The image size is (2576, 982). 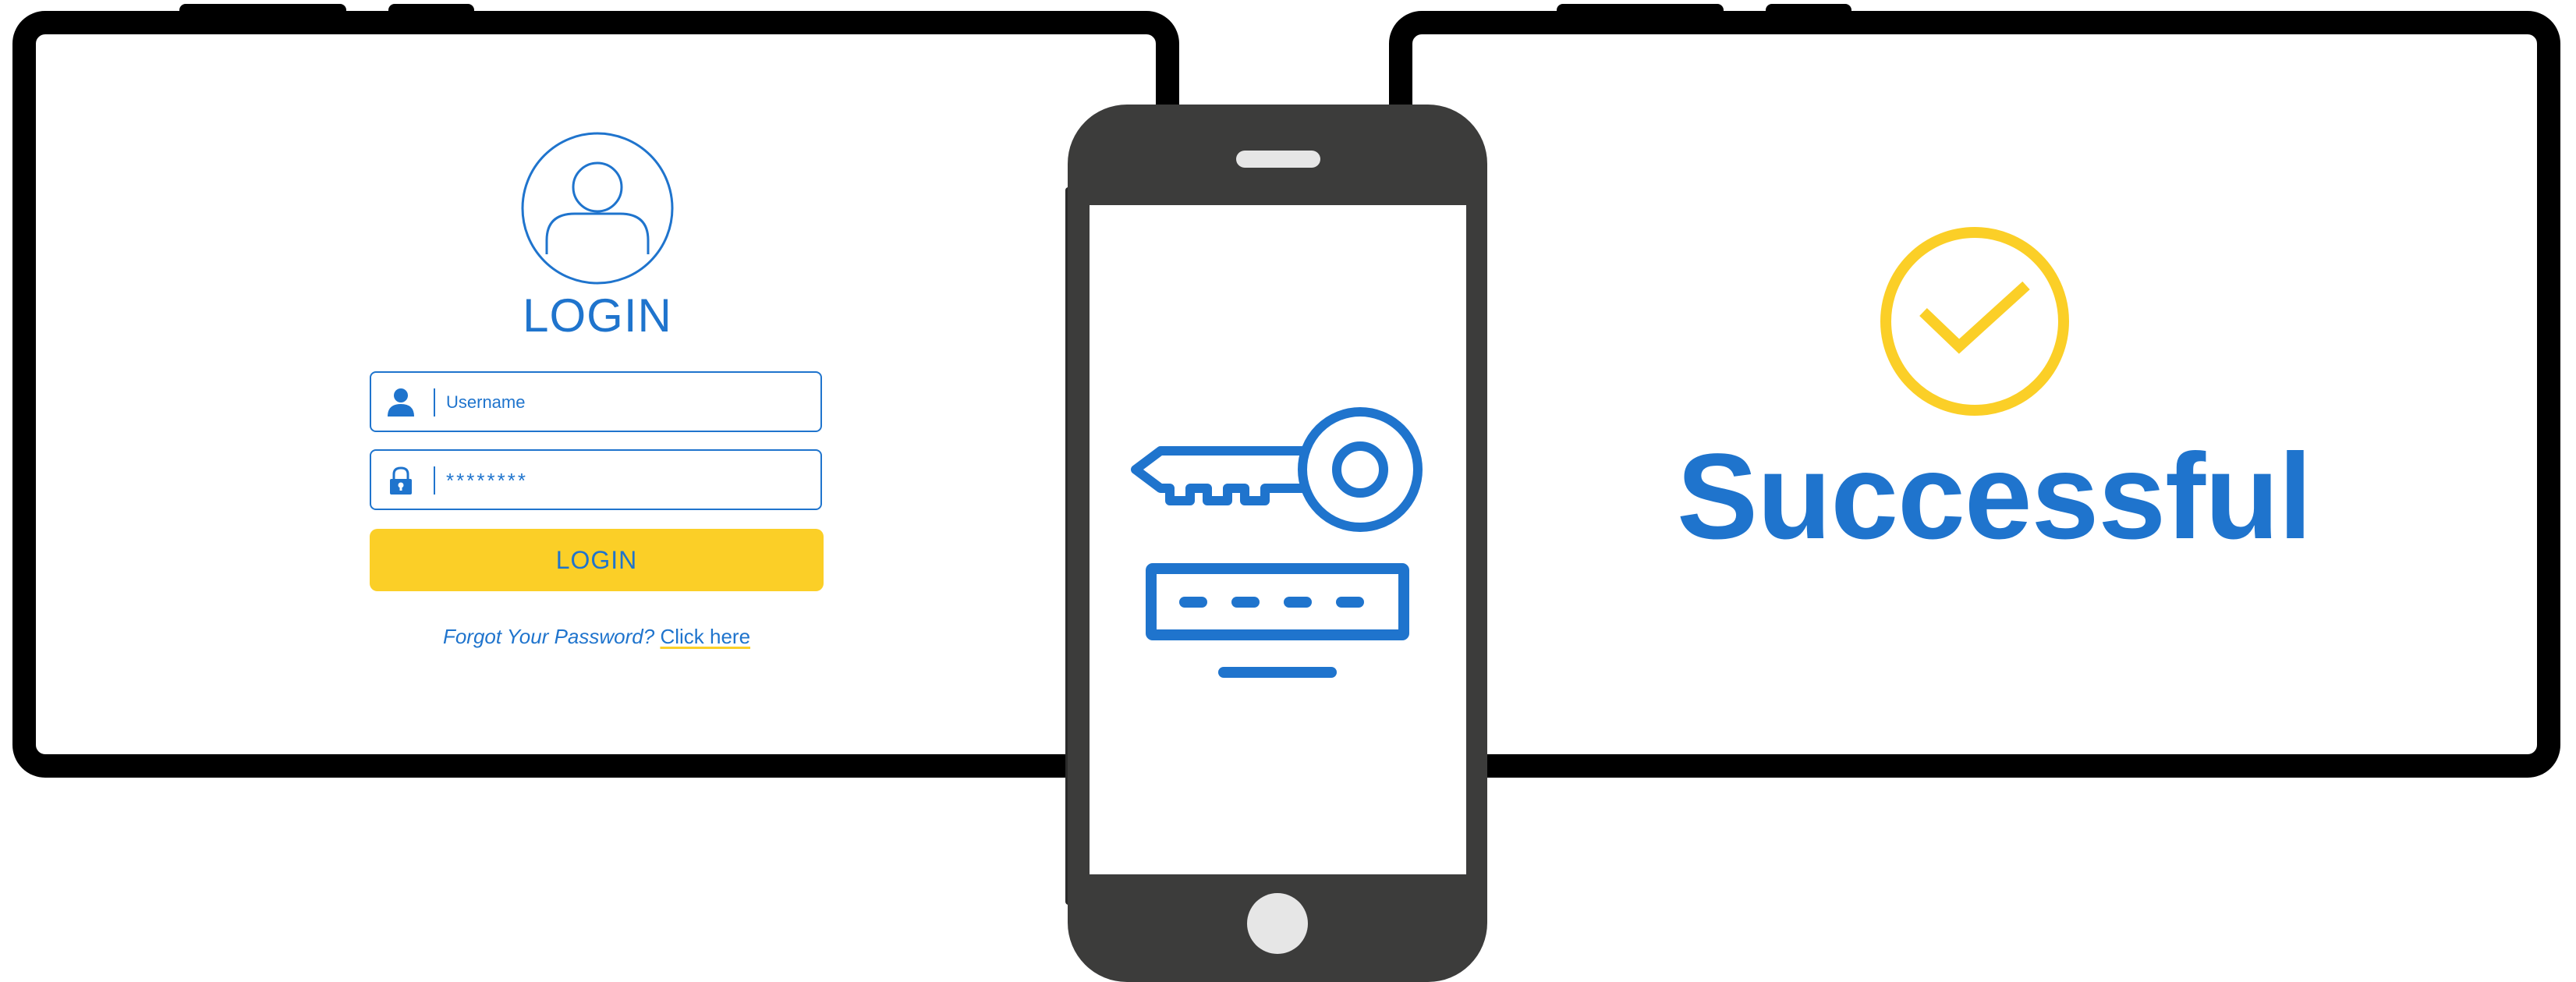 What do you see at coordinates (1995, 497) in the screenshot?
I see `success-message: Successful` at bounding box center [1995, 497].